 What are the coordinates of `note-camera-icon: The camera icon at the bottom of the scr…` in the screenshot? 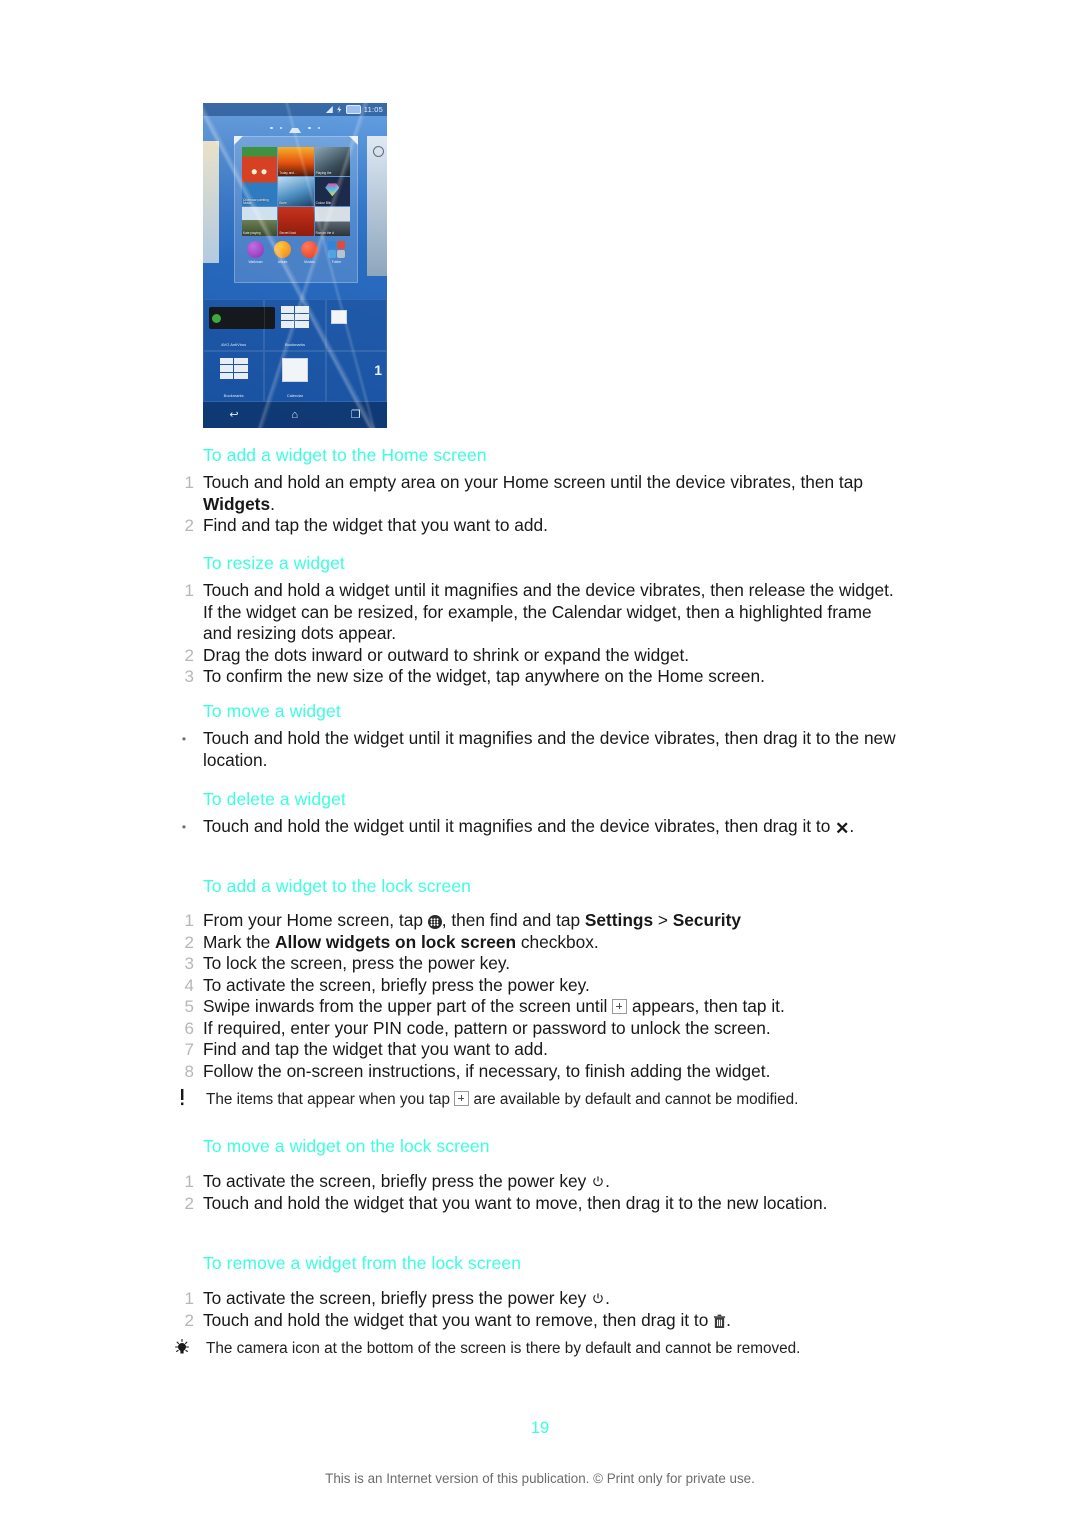 It's located at (540, 1348).